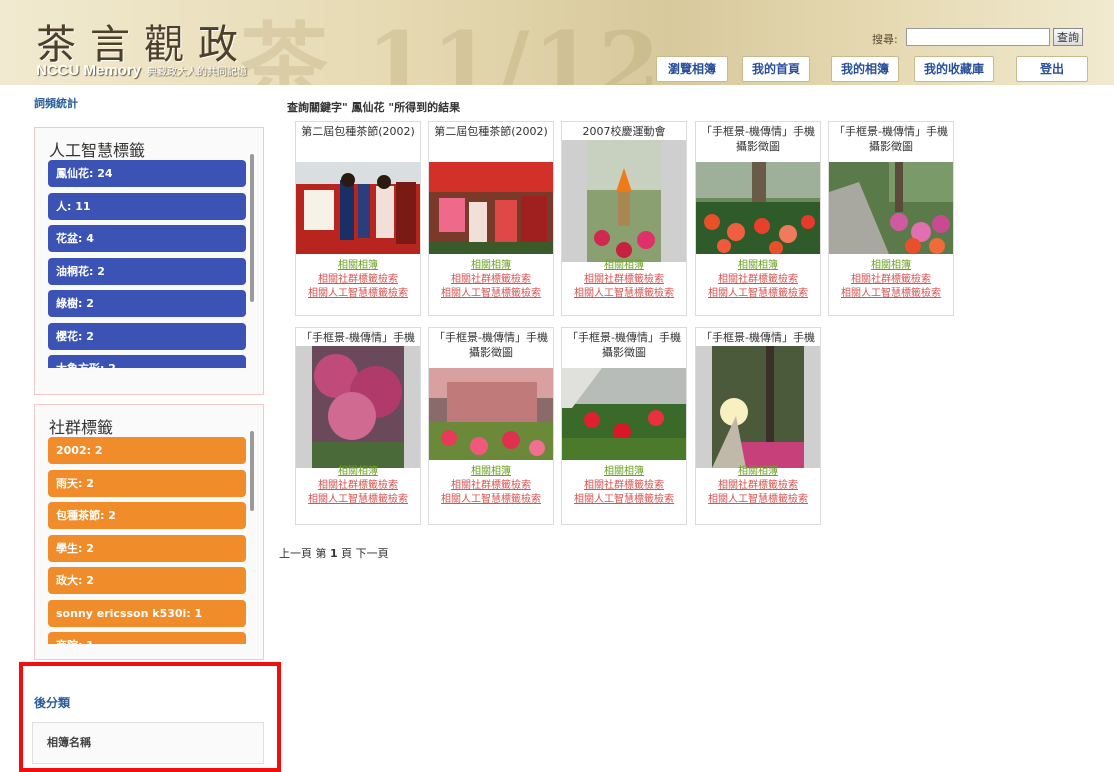 Image resolution: width=1114 pixels, height=772 pixels. I want to click on word-frequency-title: 詞頻統計, so click(56, 103).